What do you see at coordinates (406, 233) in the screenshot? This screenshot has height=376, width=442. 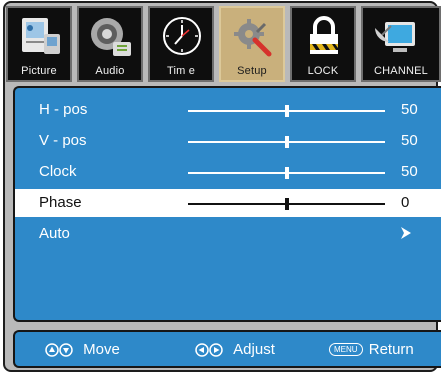 I see `arrow-right-icon` at bounding box center [406, 233].